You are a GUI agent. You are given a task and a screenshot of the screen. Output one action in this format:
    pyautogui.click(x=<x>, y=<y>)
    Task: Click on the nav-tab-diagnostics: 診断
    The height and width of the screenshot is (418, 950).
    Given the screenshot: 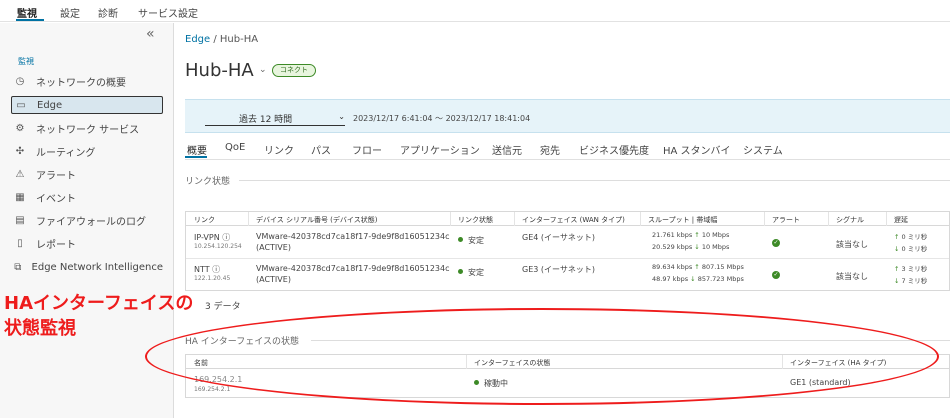 What is the action you would take?
    pyautogui.click(x=108, y=12)
    